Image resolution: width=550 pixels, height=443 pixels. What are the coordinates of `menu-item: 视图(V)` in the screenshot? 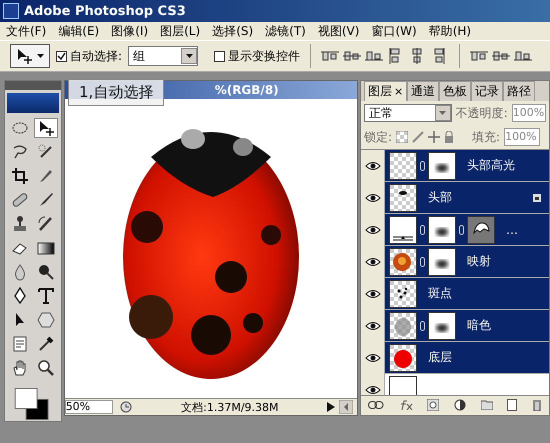 It's located at (339, 31).